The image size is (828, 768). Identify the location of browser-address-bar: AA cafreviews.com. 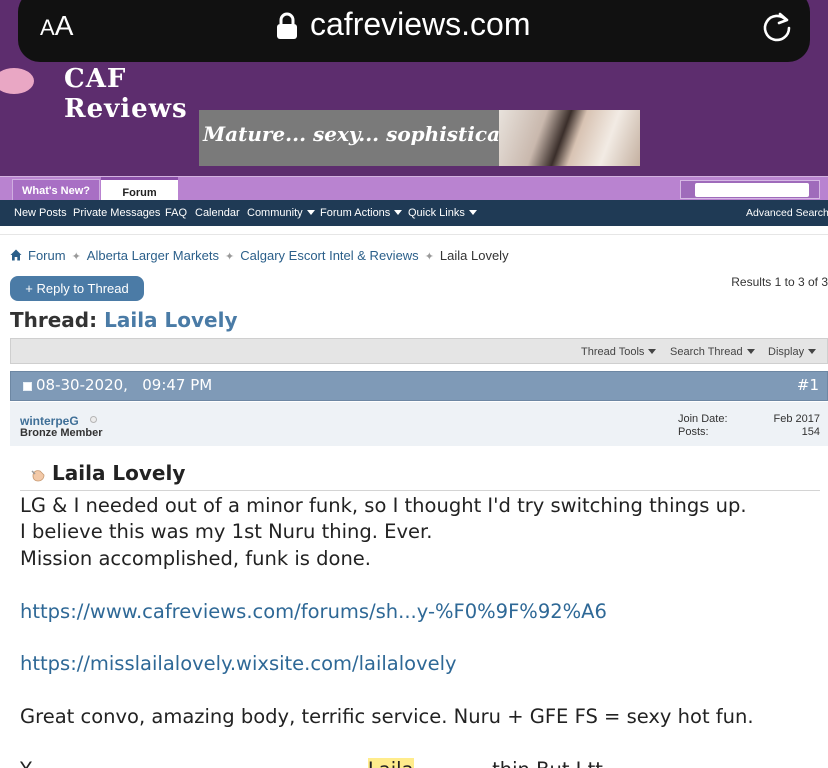
(414, 31).